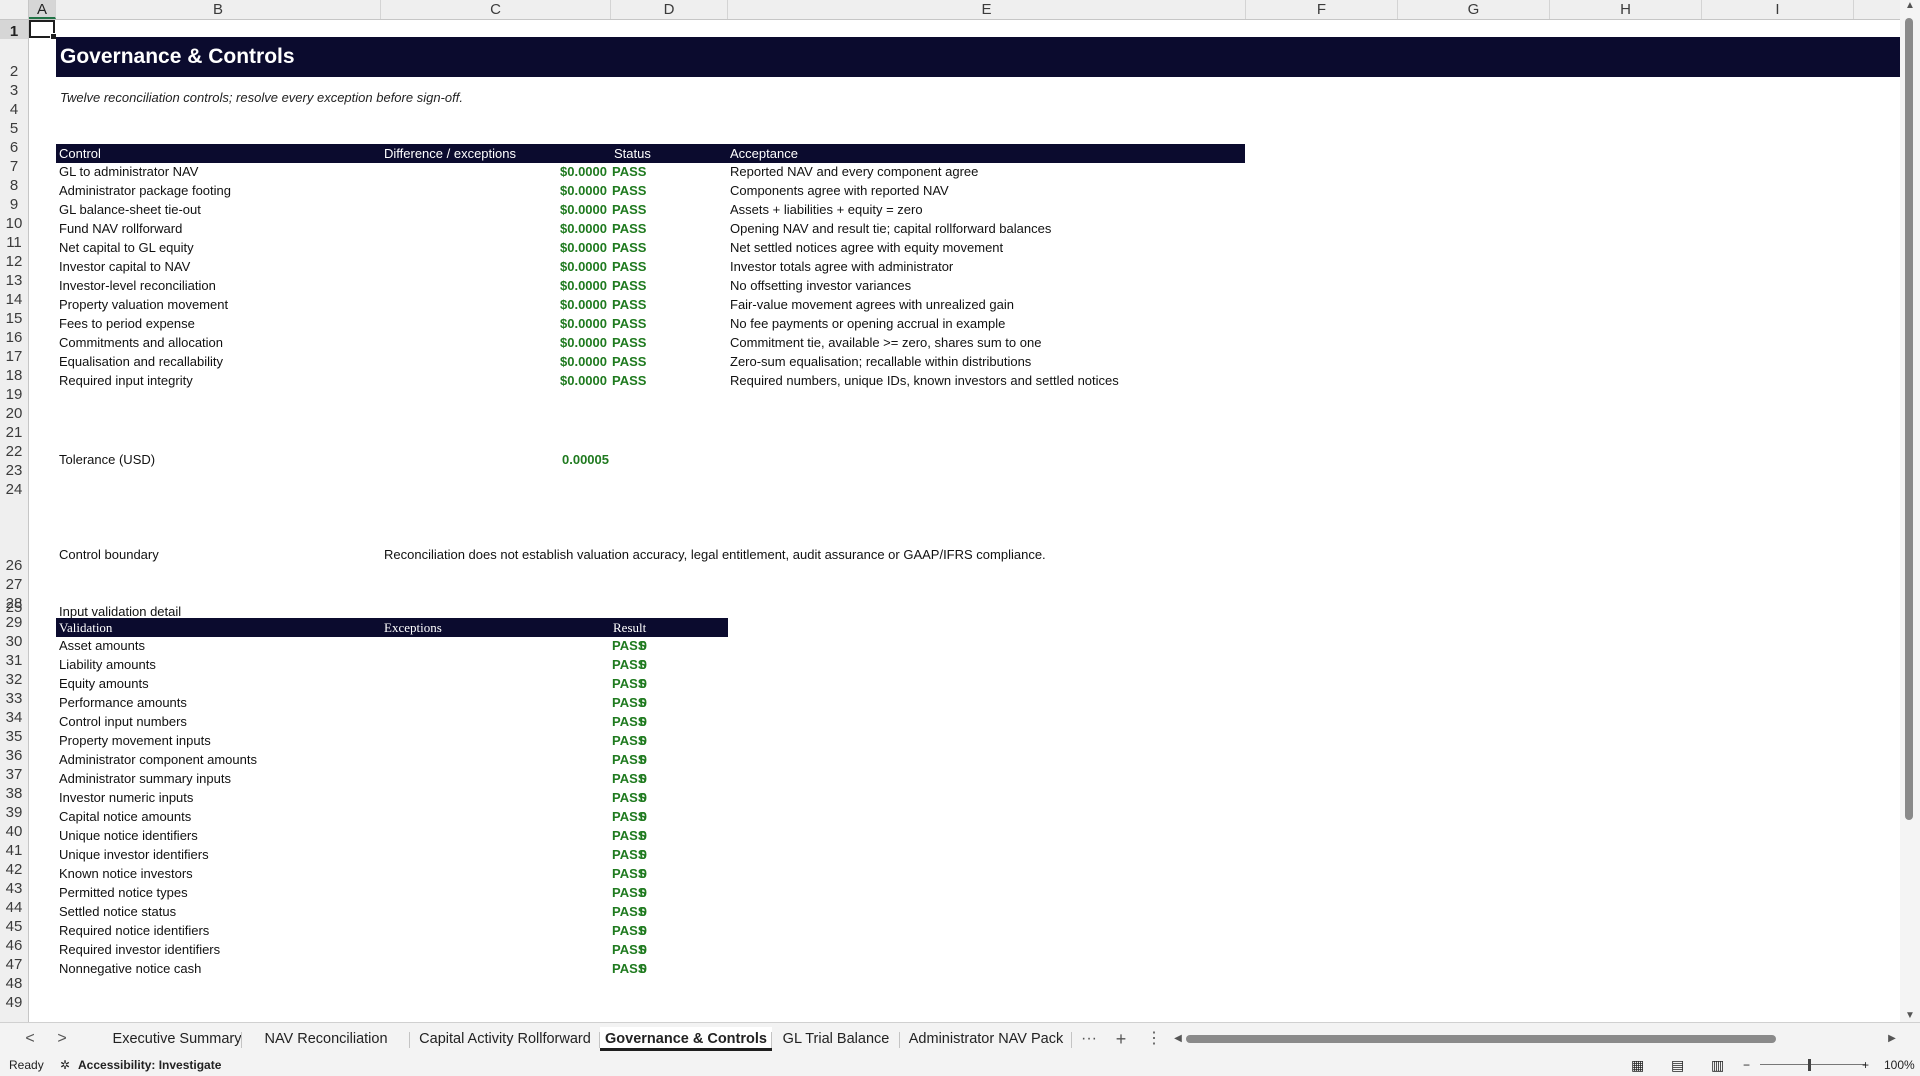 The width and height of the screenshot is (1920, 1076). I want to click on boundary-label: Control boundary, so click(109, 554).